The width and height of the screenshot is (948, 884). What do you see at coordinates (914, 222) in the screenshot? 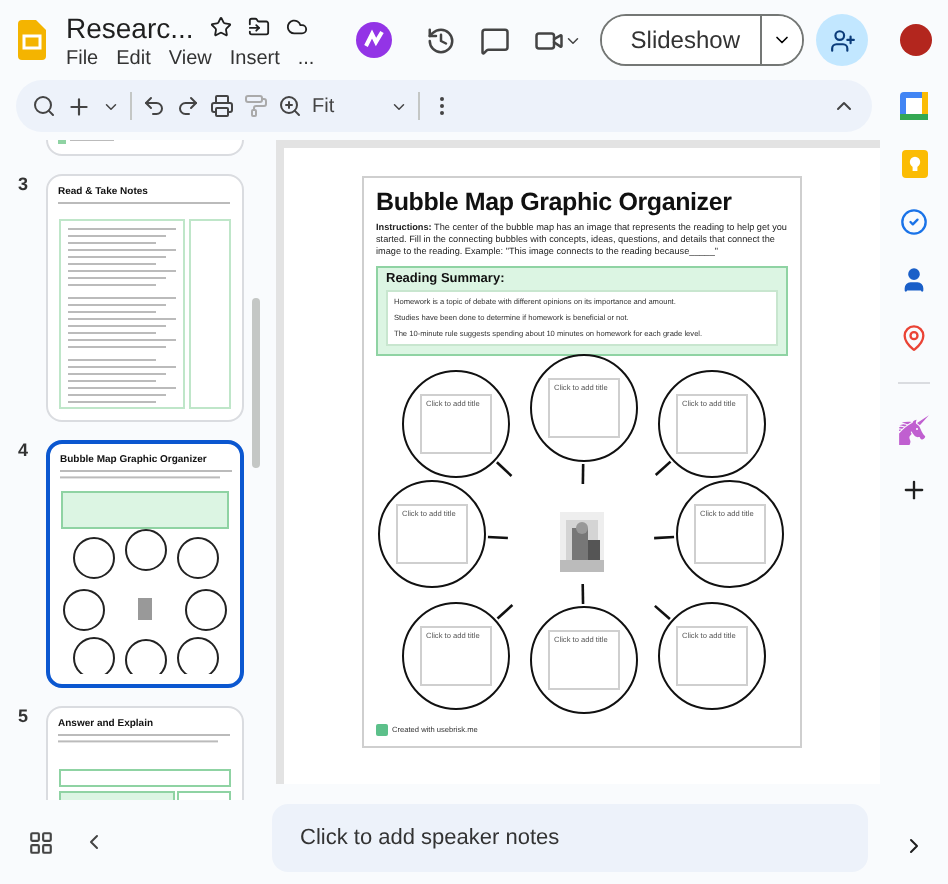
I see `tasks-icon` at bounding box center [914, 222].